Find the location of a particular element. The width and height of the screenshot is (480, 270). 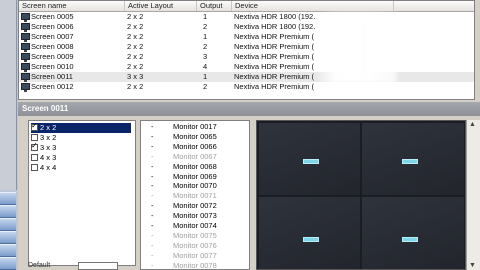

scroll-down-icon: ▼ is located at coordinates (472, 265).